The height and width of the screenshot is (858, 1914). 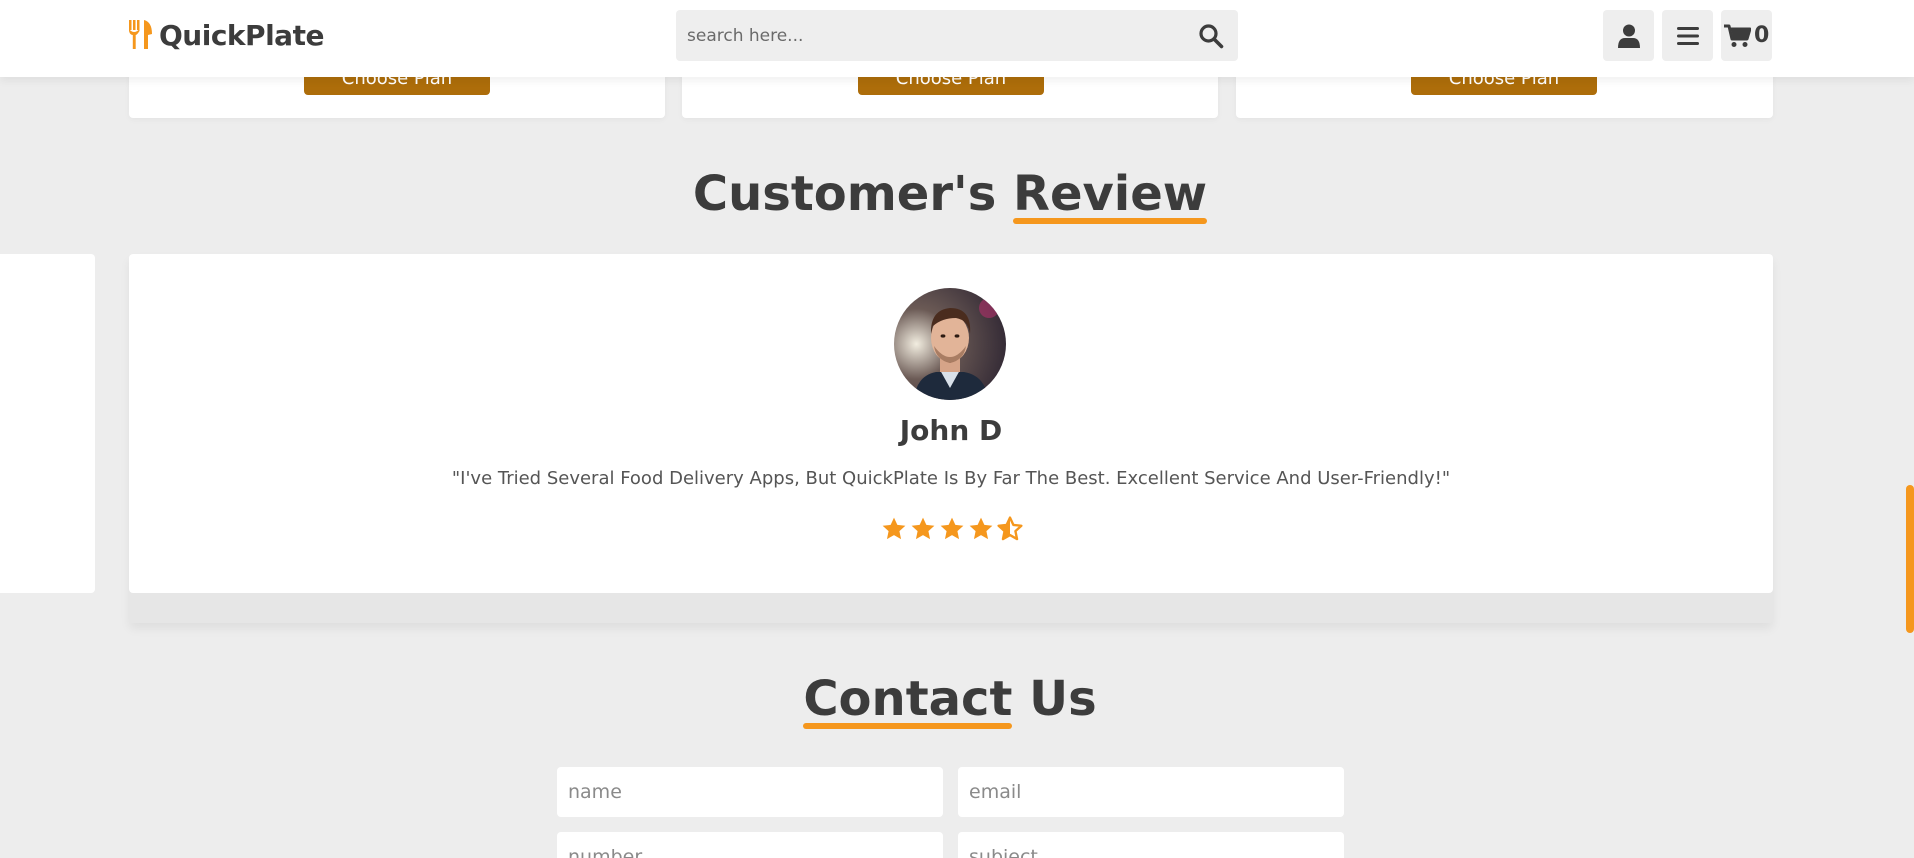 I want to click on contact-heading: Contact Us, so click(x=950, y=700).